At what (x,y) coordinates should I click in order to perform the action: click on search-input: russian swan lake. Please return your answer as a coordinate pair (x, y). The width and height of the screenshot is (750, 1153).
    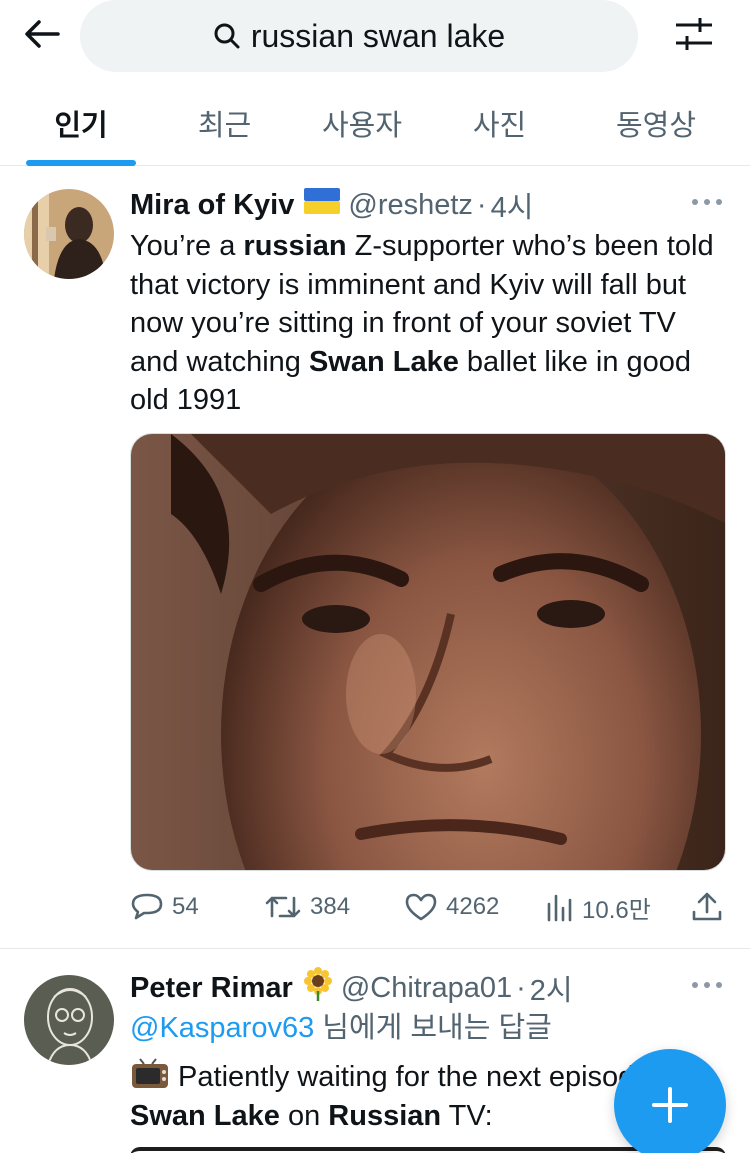
    Looking at the image, I should click on (359, 36).